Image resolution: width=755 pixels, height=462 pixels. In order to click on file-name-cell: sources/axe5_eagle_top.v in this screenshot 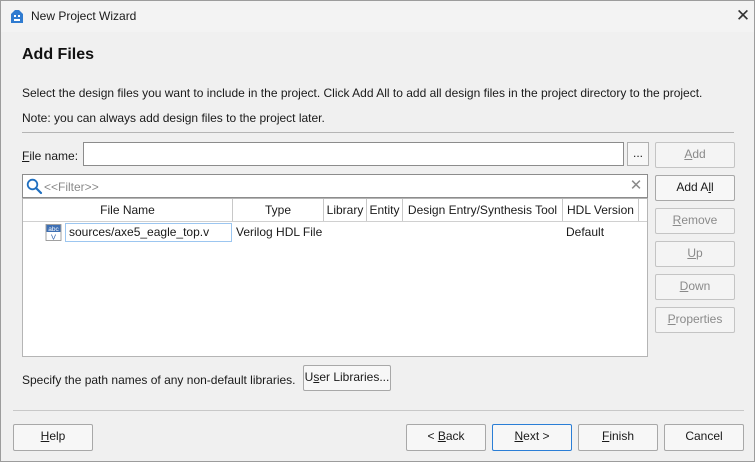, I will do `click(148, 232)`.